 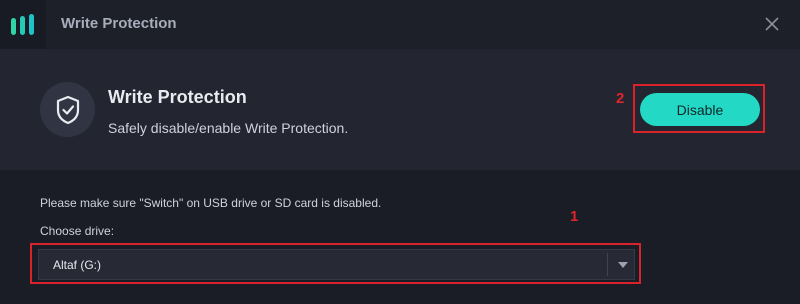 What do you see at coordinates (700, 109) in the screenshot?
I see `disable-button: Disable` at bounding box center [700, 109].